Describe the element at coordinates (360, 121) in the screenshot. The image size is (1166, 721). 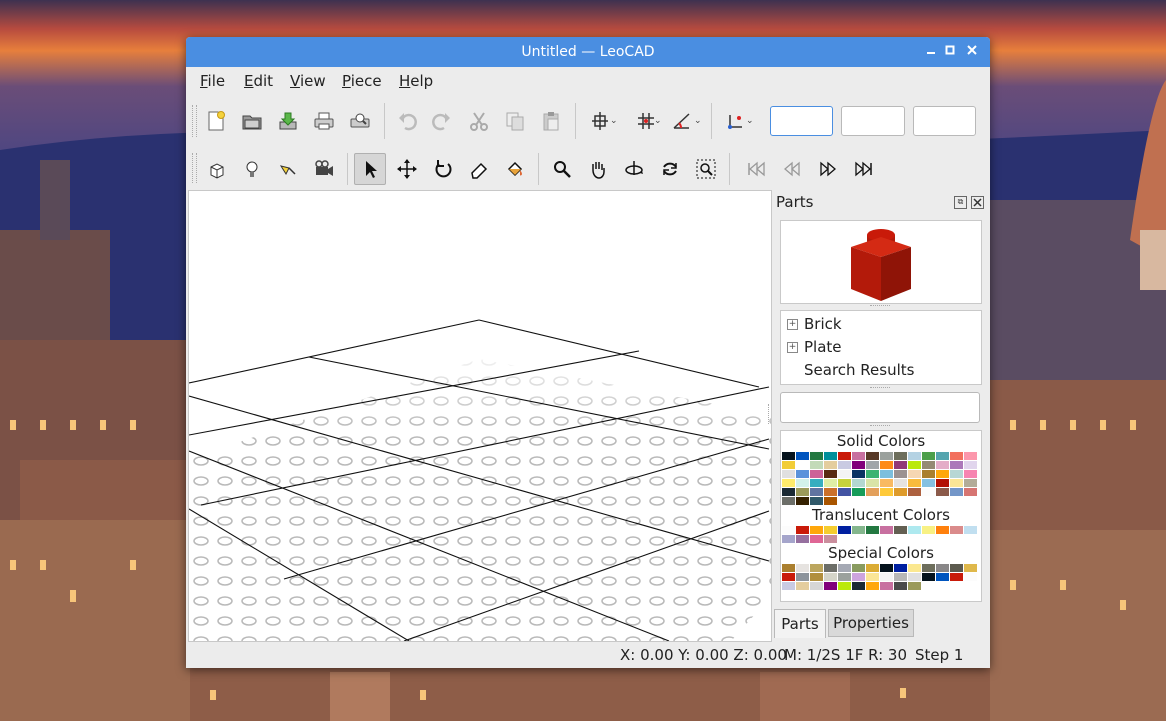
I see `print-preview-button` at that location.